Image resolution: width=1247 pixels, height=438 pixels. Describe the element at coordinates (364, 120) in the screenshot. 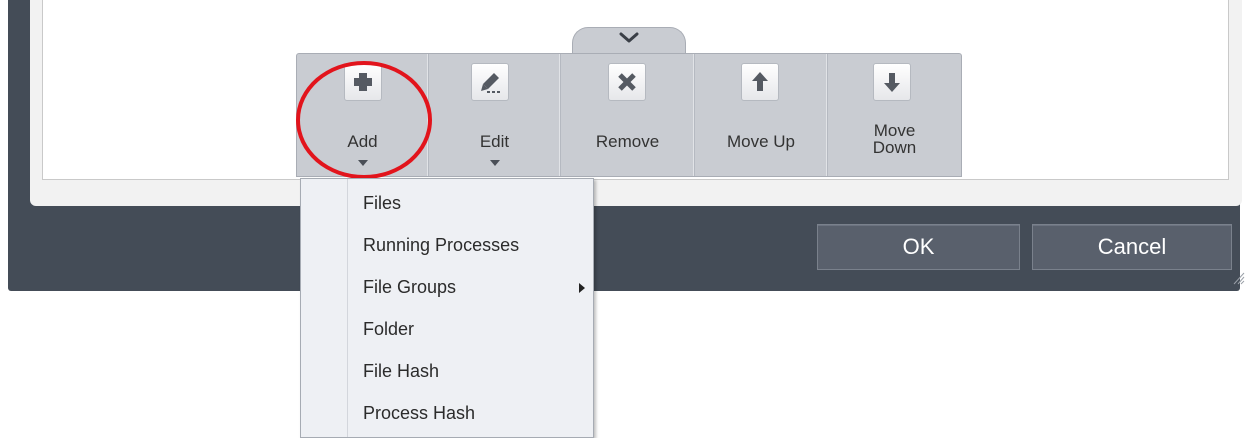

I see `highlight-circle` at that location.